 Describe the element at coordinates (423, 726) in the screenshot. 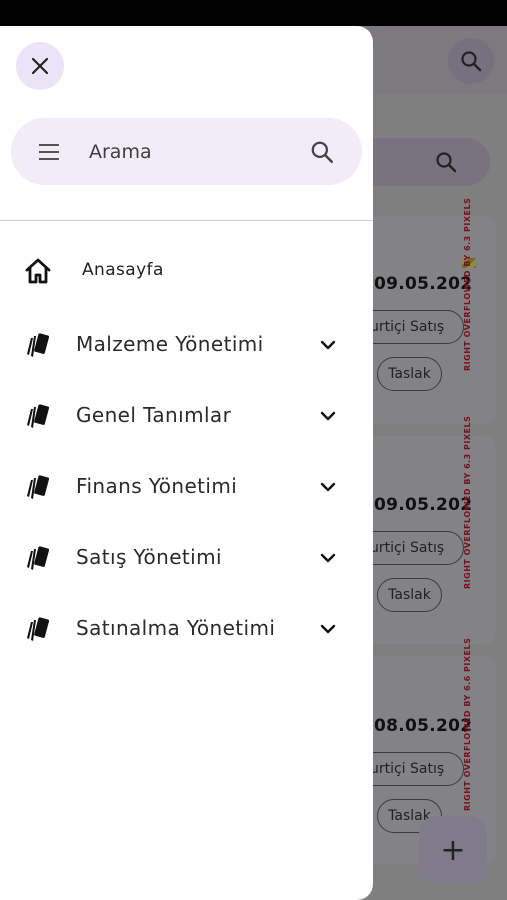

I see `order-date: 08.05.202` at that location.